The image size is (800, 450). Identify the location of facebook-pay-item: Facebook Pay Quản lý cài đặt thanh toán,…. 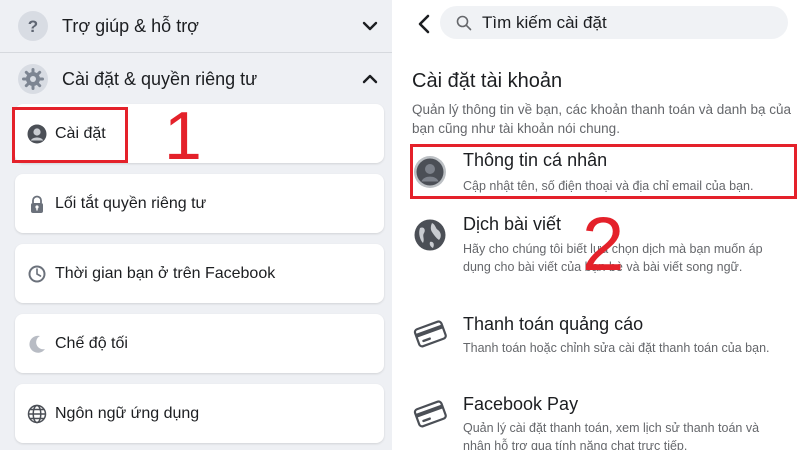
(597, 418).